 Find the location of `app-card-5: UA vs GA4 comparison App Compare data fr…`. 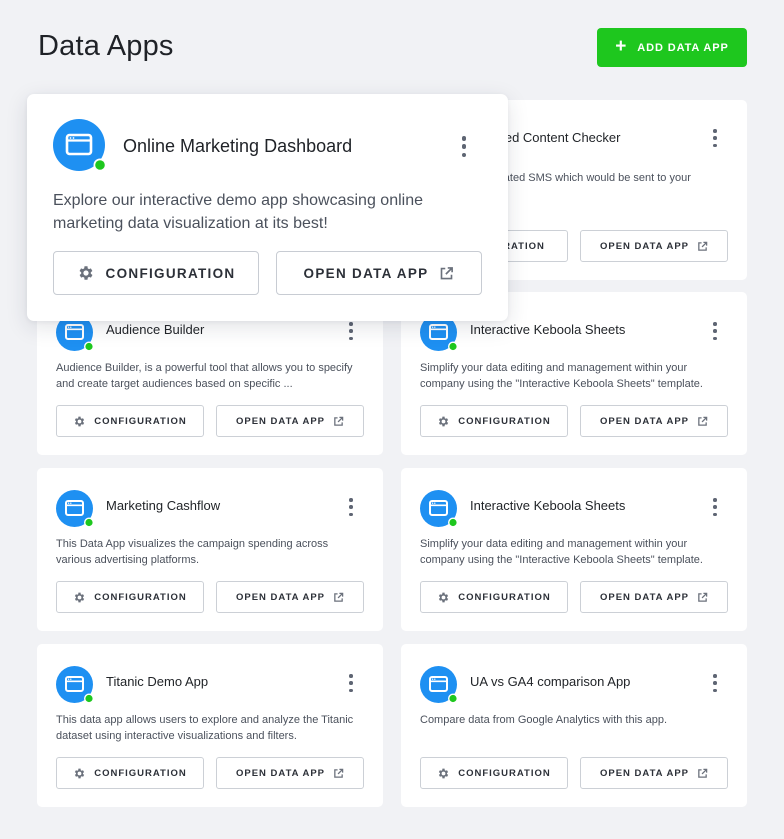

app-card-5: UA vs GA4 comparison App Compare data fr… is located at coordinates (574, 725).